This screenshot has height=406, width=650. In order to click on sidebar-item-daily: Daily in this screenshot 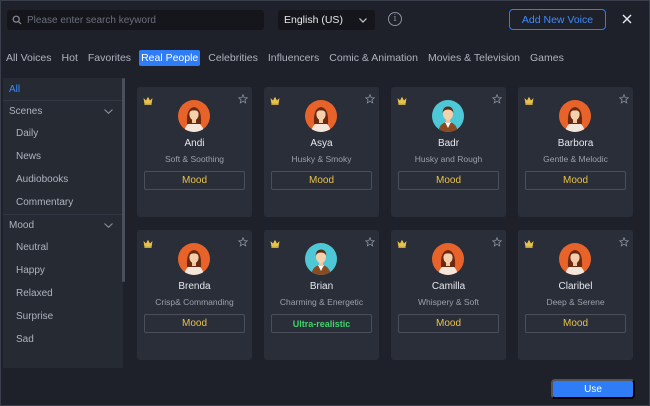, I will do `click(63, 133)`.